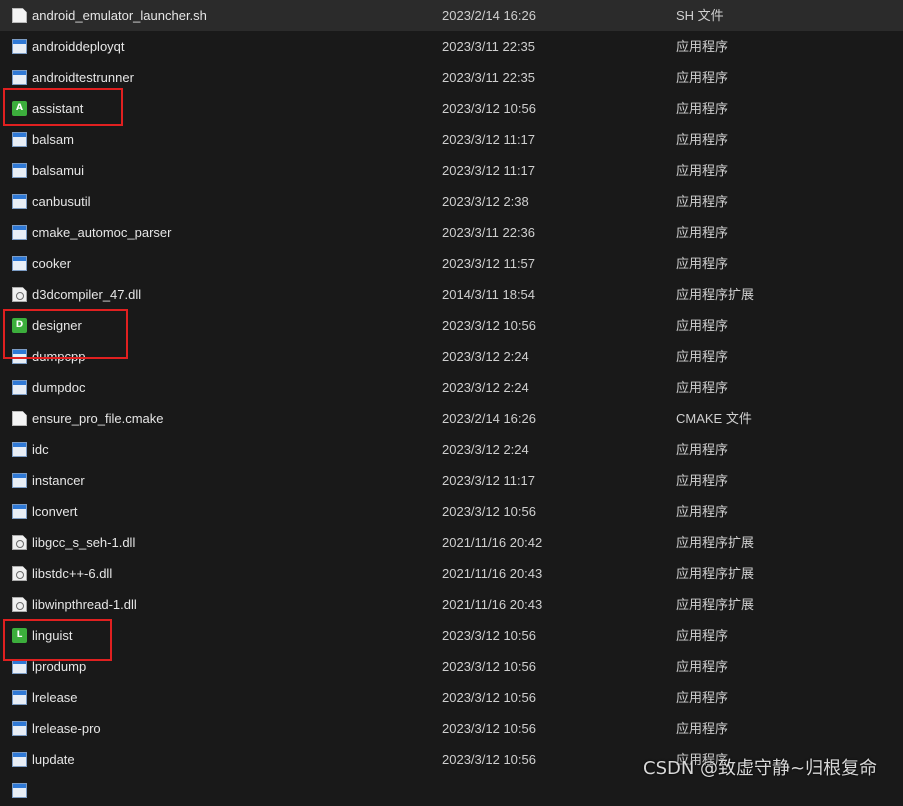 The height and width of the screenshot is (806, 903). I want to click on file-row: dumpcpp 2023/3/12 2:24 应用程序, so click(451, 356).